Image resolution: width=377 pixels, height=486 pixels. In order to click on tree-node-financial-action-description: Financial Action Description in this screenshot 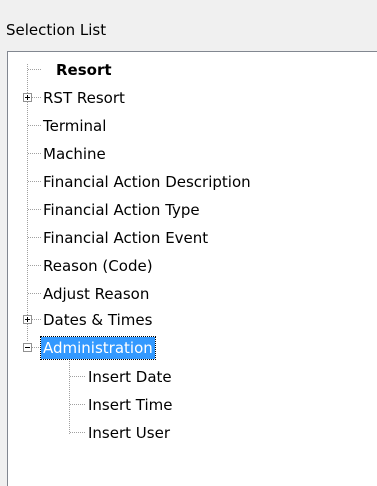, I will do `click(147, 182)`.